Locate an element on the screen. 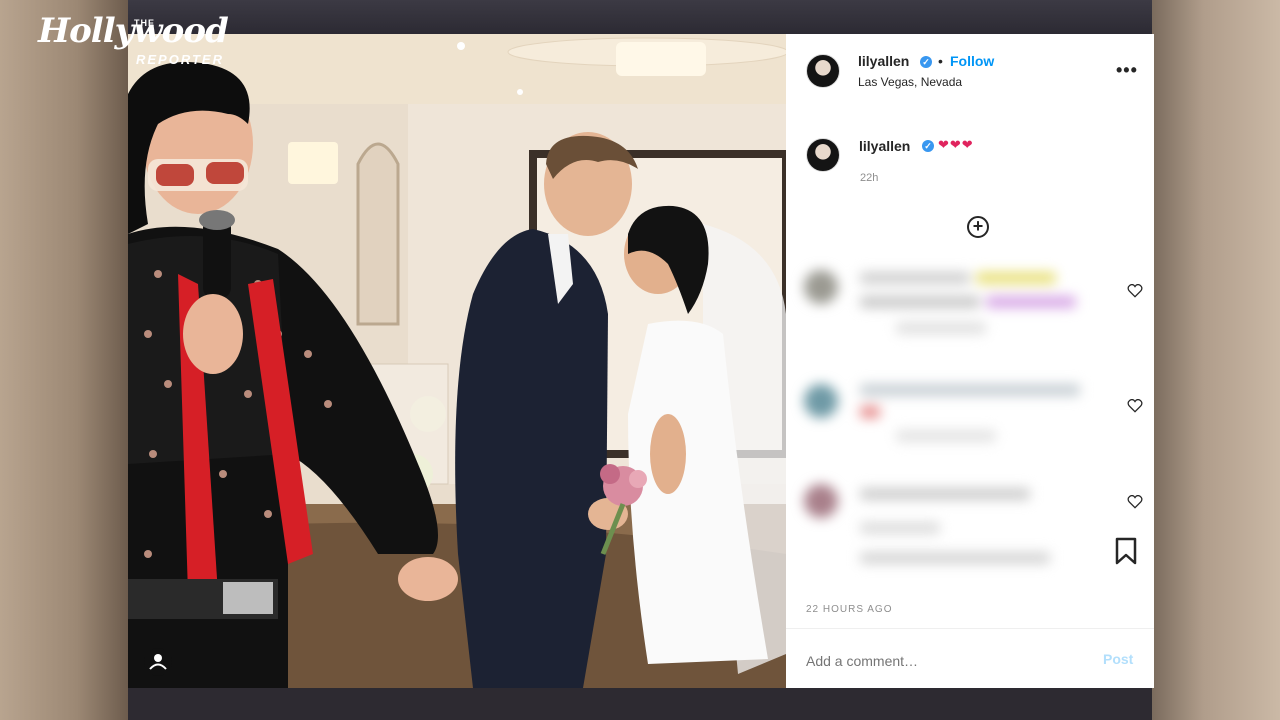 This screenshot has width=1280, height=720. post-timestamp: 22 HOURS AGO is located at coordinates (849, 609).